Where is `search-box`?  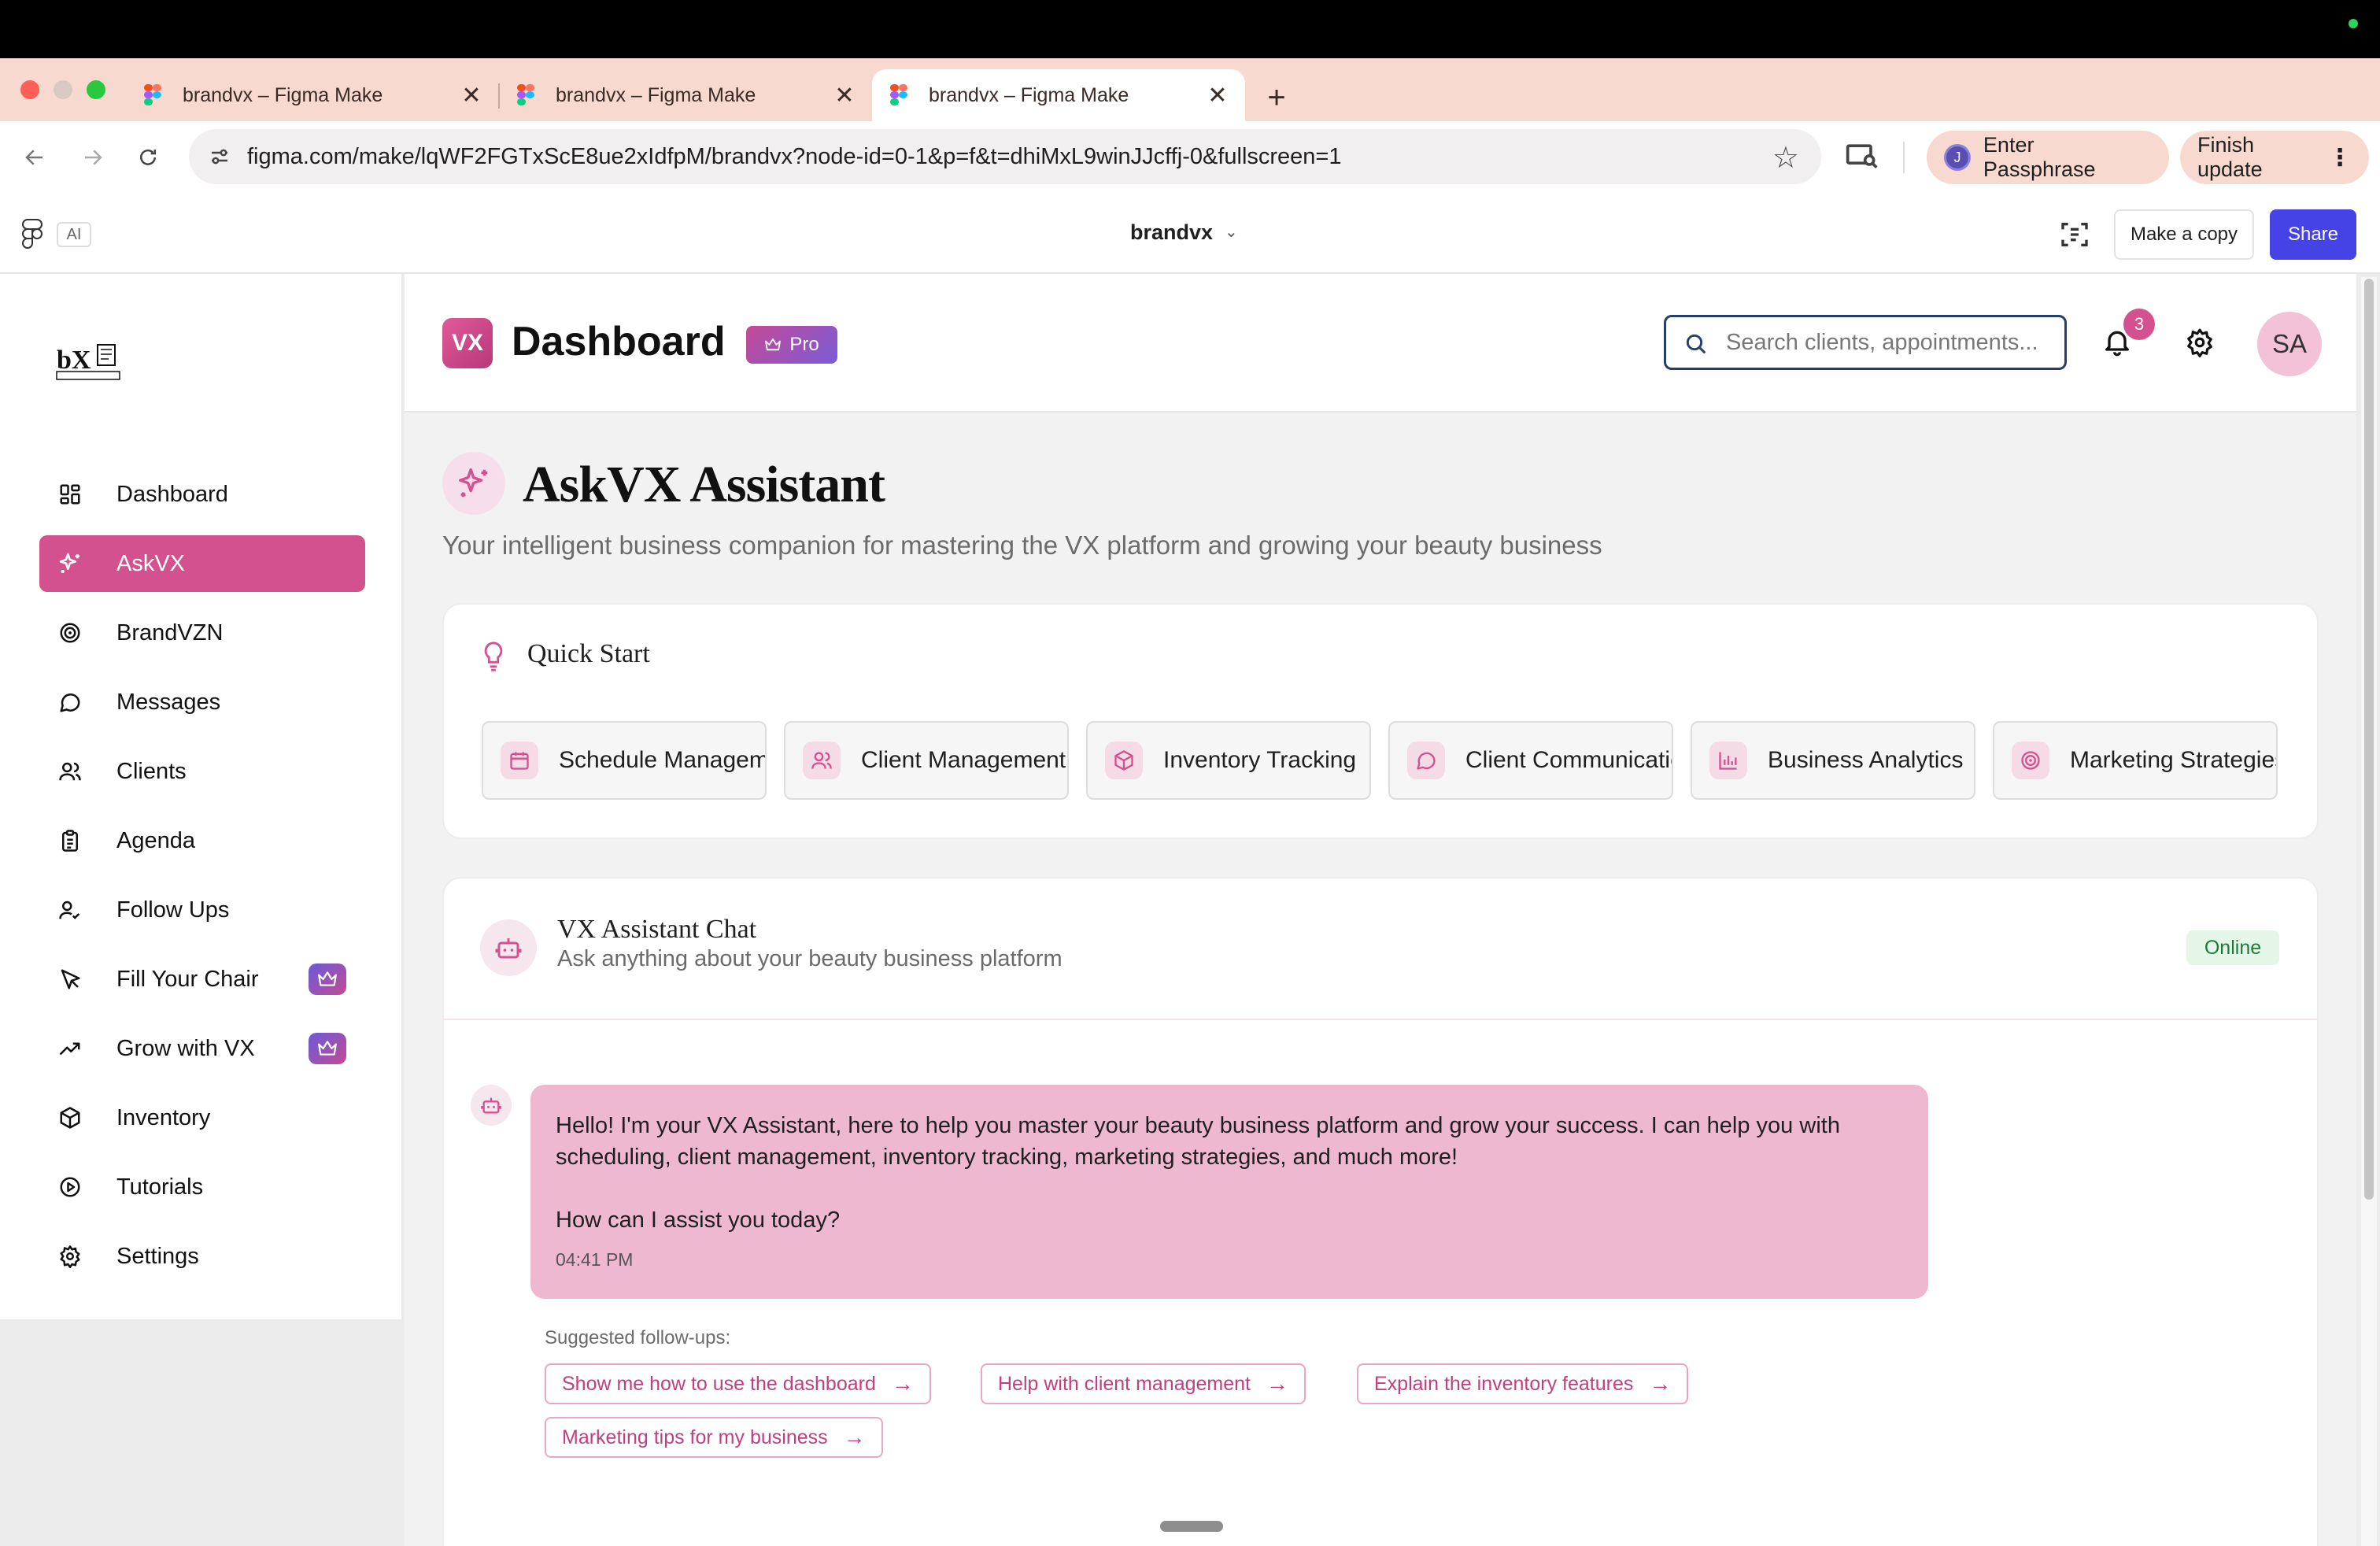
search-box is located at coordinates (1865, 342).